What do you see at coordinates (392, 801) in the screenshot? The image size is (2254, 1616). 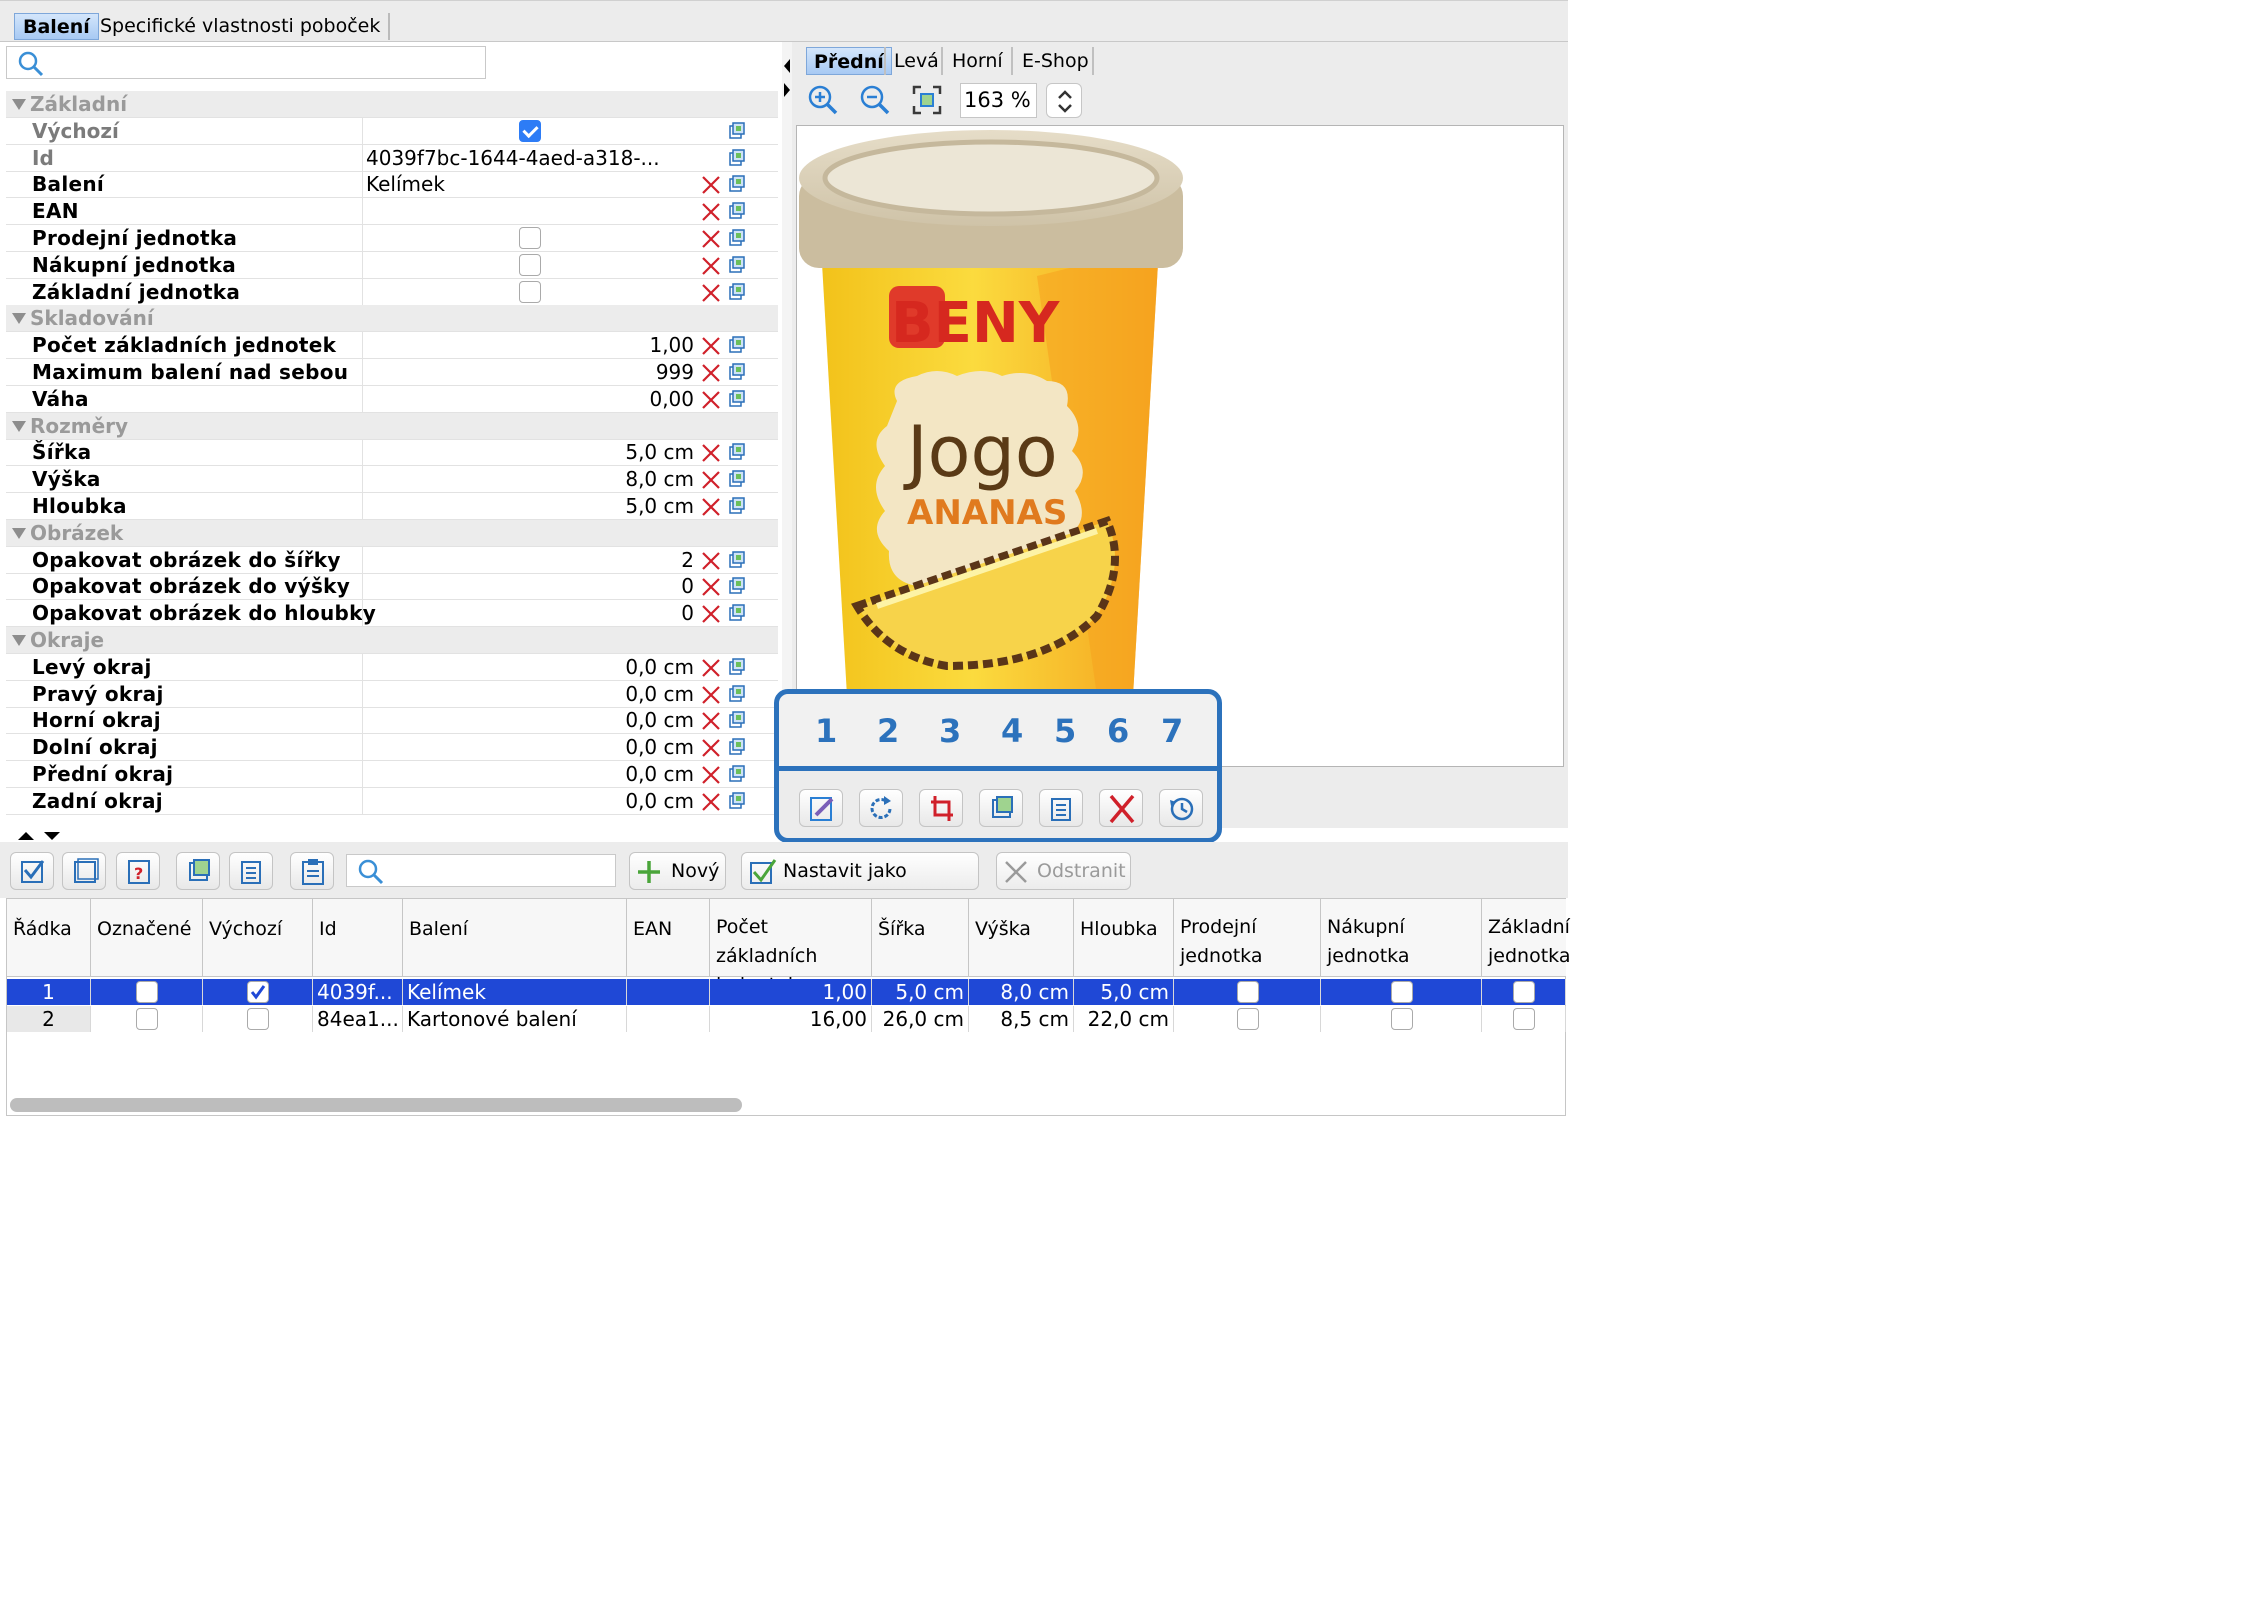 I see `property-row: Zadní okraj 0,0 cm` at bounding box center [392, 801].